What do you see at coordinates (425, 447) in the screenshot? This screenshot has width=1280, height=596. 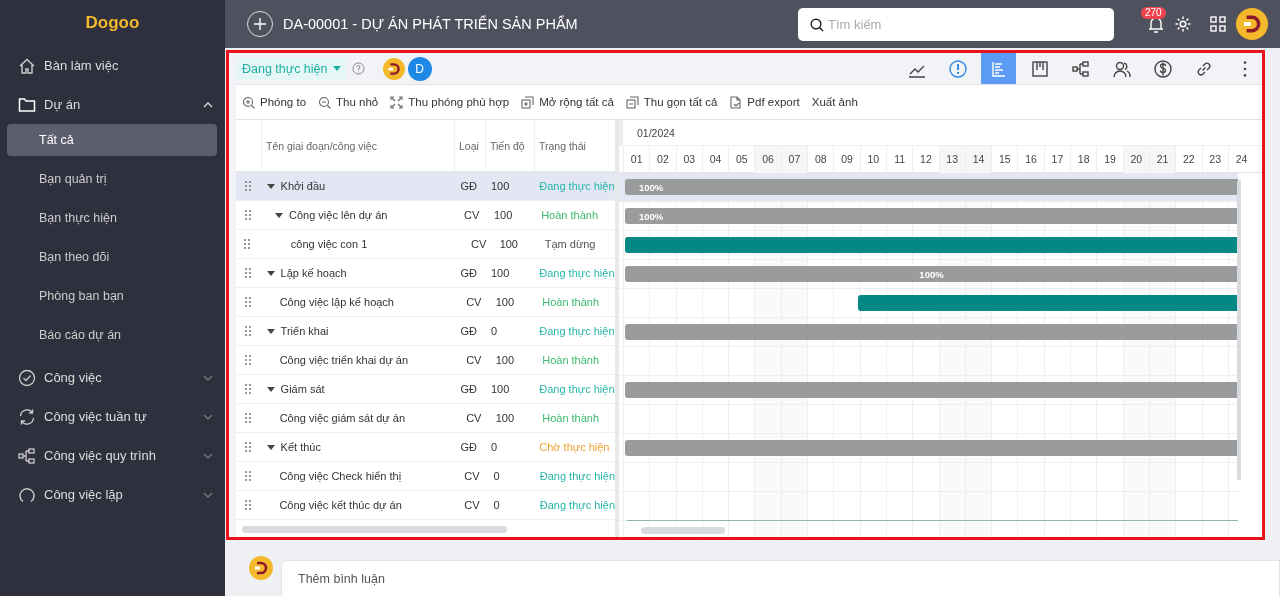 I see `table-row: Kết thúc GĐ 0 Chờ thực hiện` at bounding box center [425, 447].